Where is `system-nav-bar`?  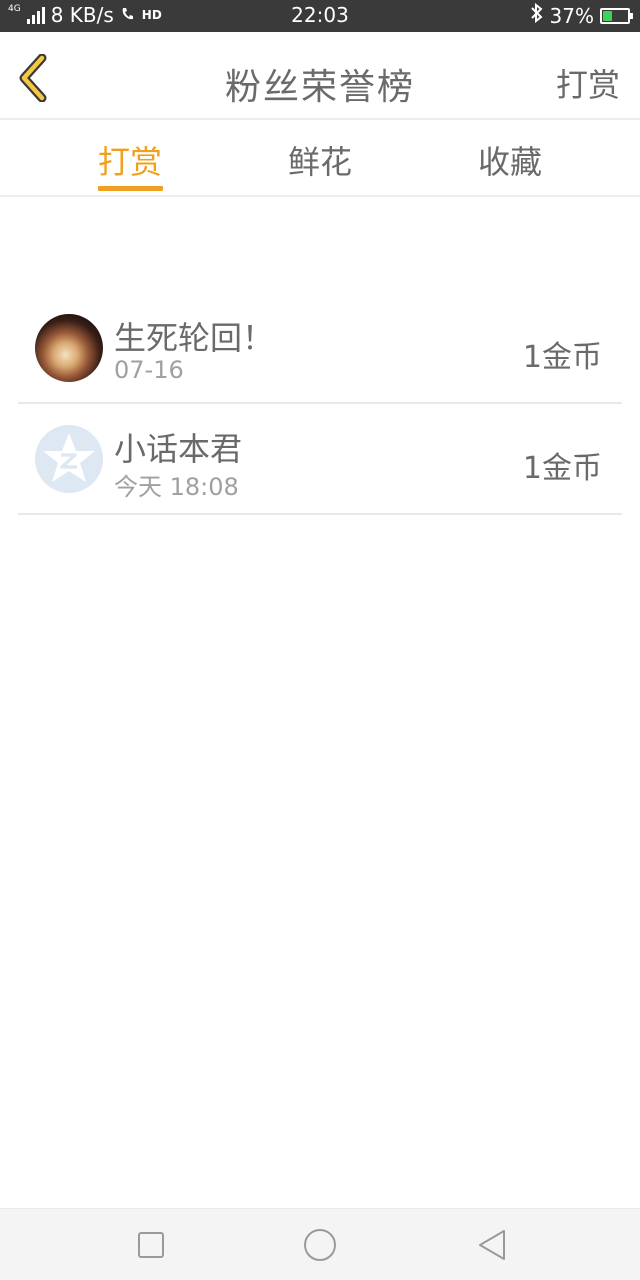
system-nav-bar is located at coordinates (320, 1244).